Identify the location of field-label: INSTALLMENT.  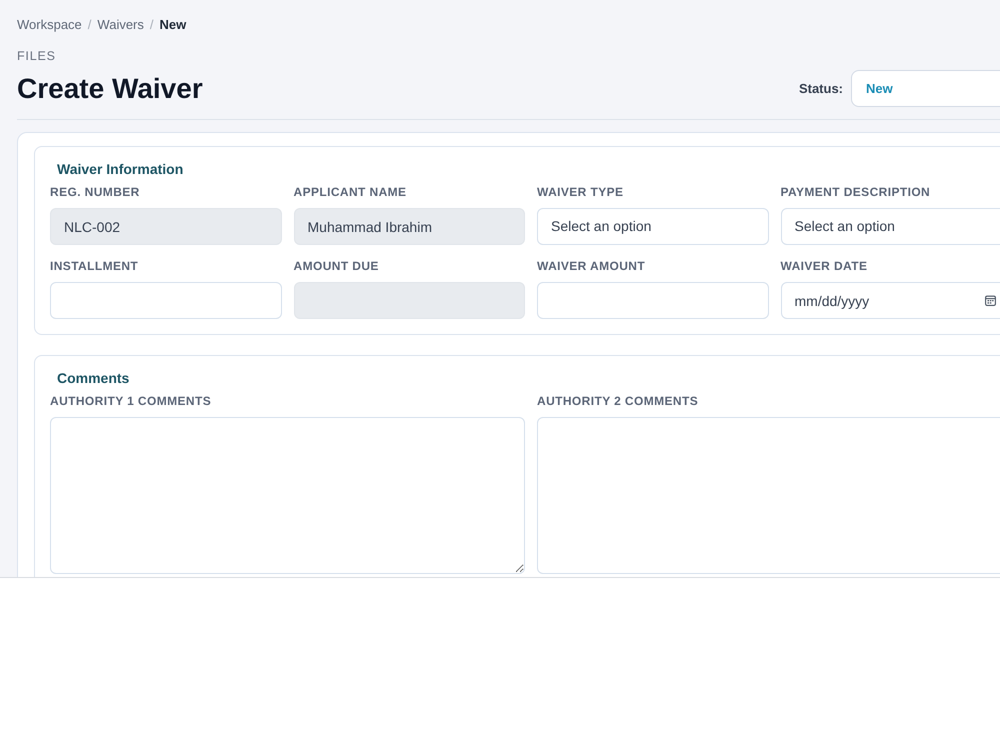
(94, 266).